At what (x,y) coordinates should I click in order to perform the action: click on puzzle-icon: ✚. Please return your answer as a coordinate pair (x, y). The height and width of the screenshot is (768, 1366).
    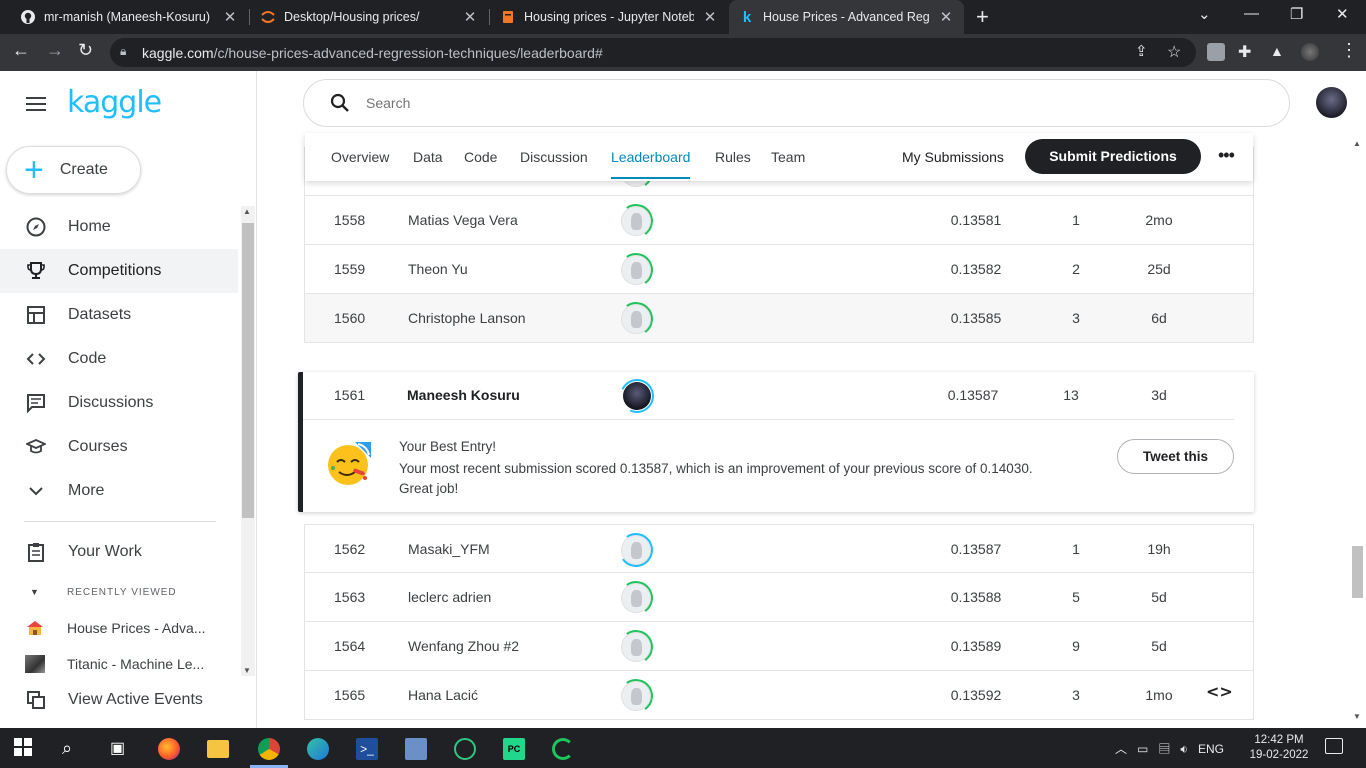
    Looking at the image, I should click on (1244, 52).